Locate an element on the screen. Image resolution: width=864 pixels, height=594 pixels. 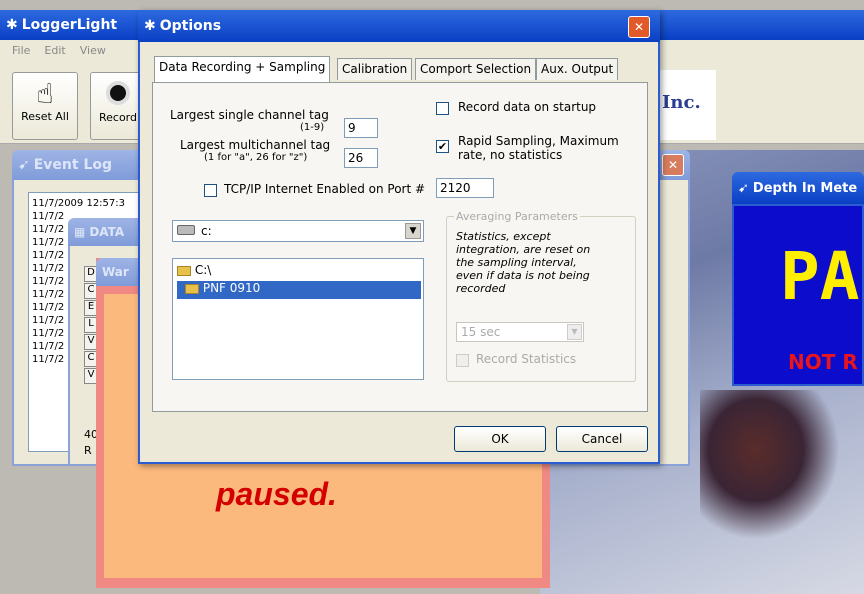
company-text: Inc. is located at coordinates (681, 102).